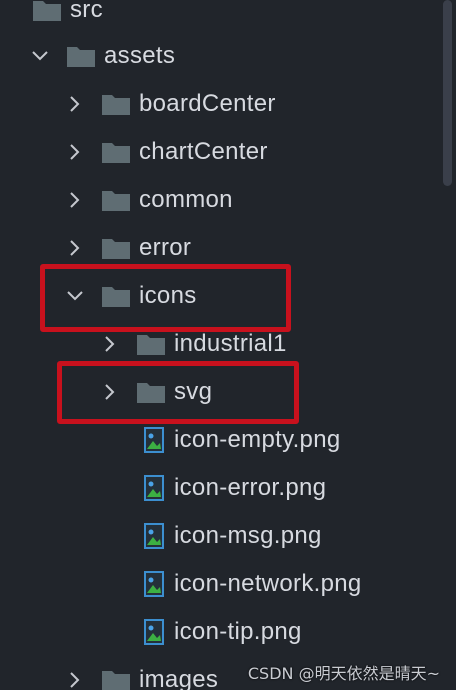  What do you see at coordinates (257, 439) in the screenshot?
I see `tree-item-label: icon-empty.png` at bounding box center [257, 439].